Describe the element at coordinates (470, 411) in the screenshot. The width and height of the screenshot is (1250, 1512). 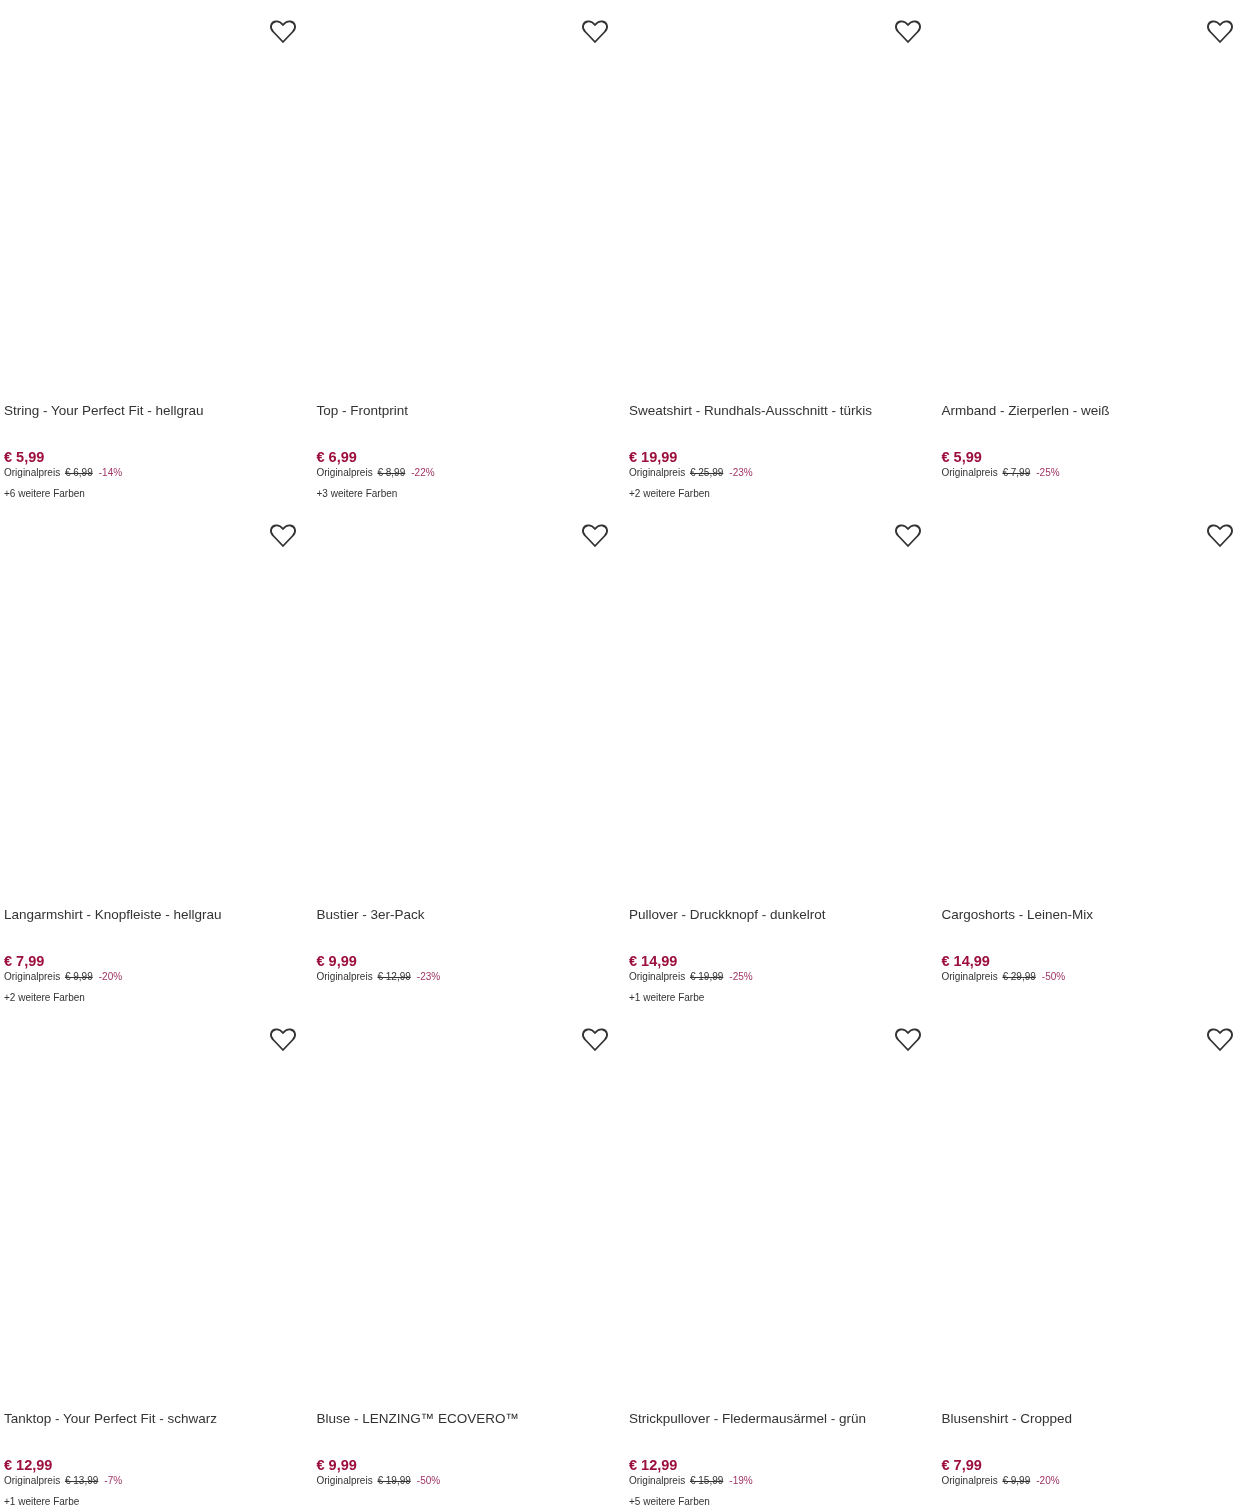
I see `product-title: Top - Frontprint` at that location.